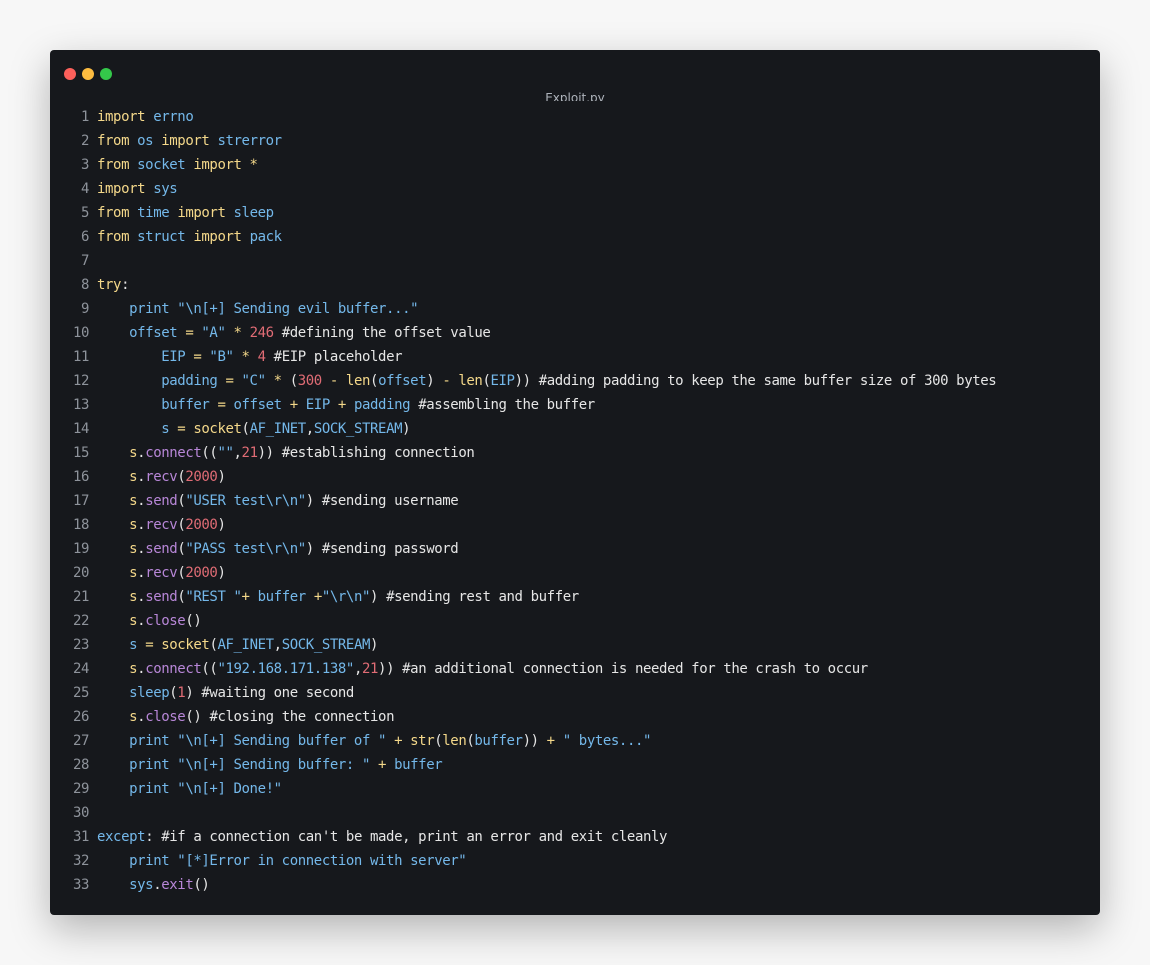  What do you see at coordinates (177, 885) in the screenshot?
I see `code-token: exit` at bounding box center [177, 885].